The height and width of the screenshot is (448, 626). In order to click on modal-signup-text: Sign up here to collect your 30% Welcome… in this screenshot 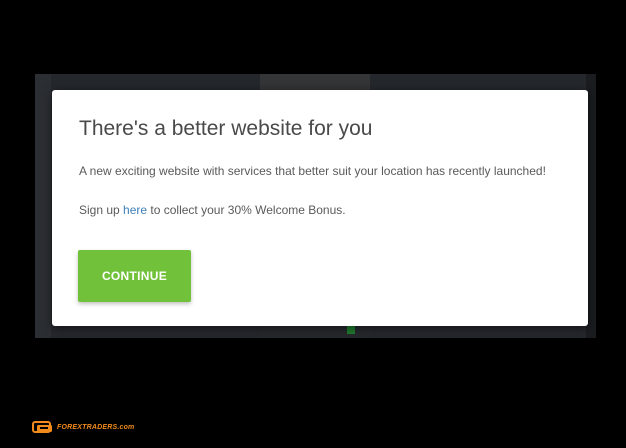, I will do `click(212, 210)`.